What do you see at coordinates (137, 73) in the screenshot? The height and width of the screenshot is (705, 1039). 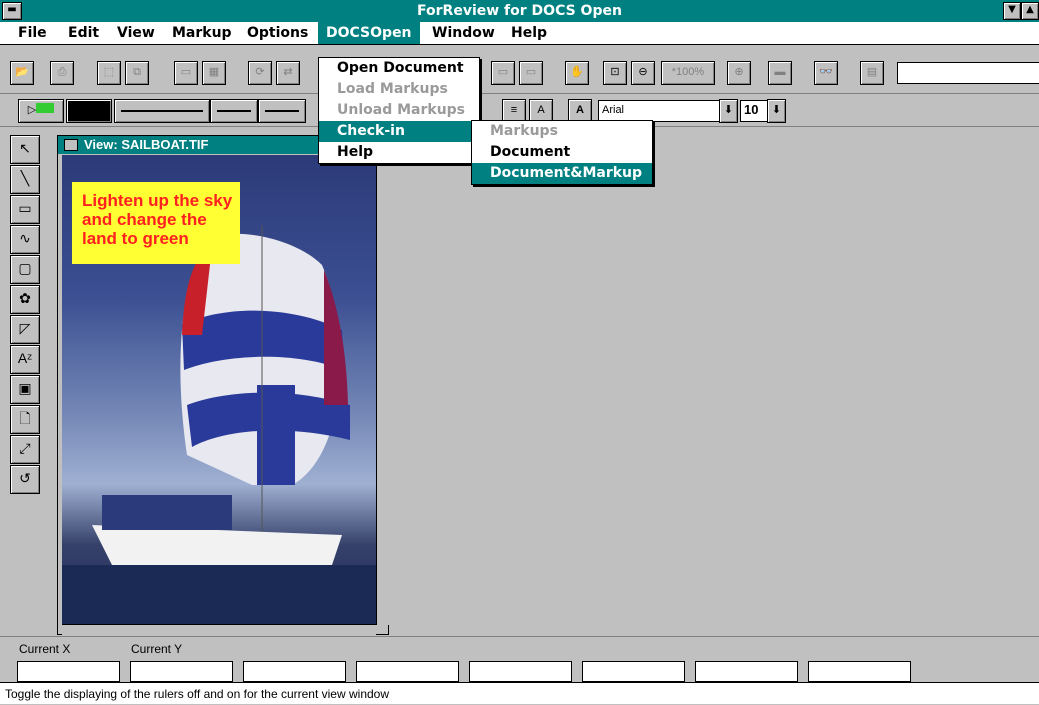 I see `copy-region-icon: ⧉` at bounding box center [137, 73].